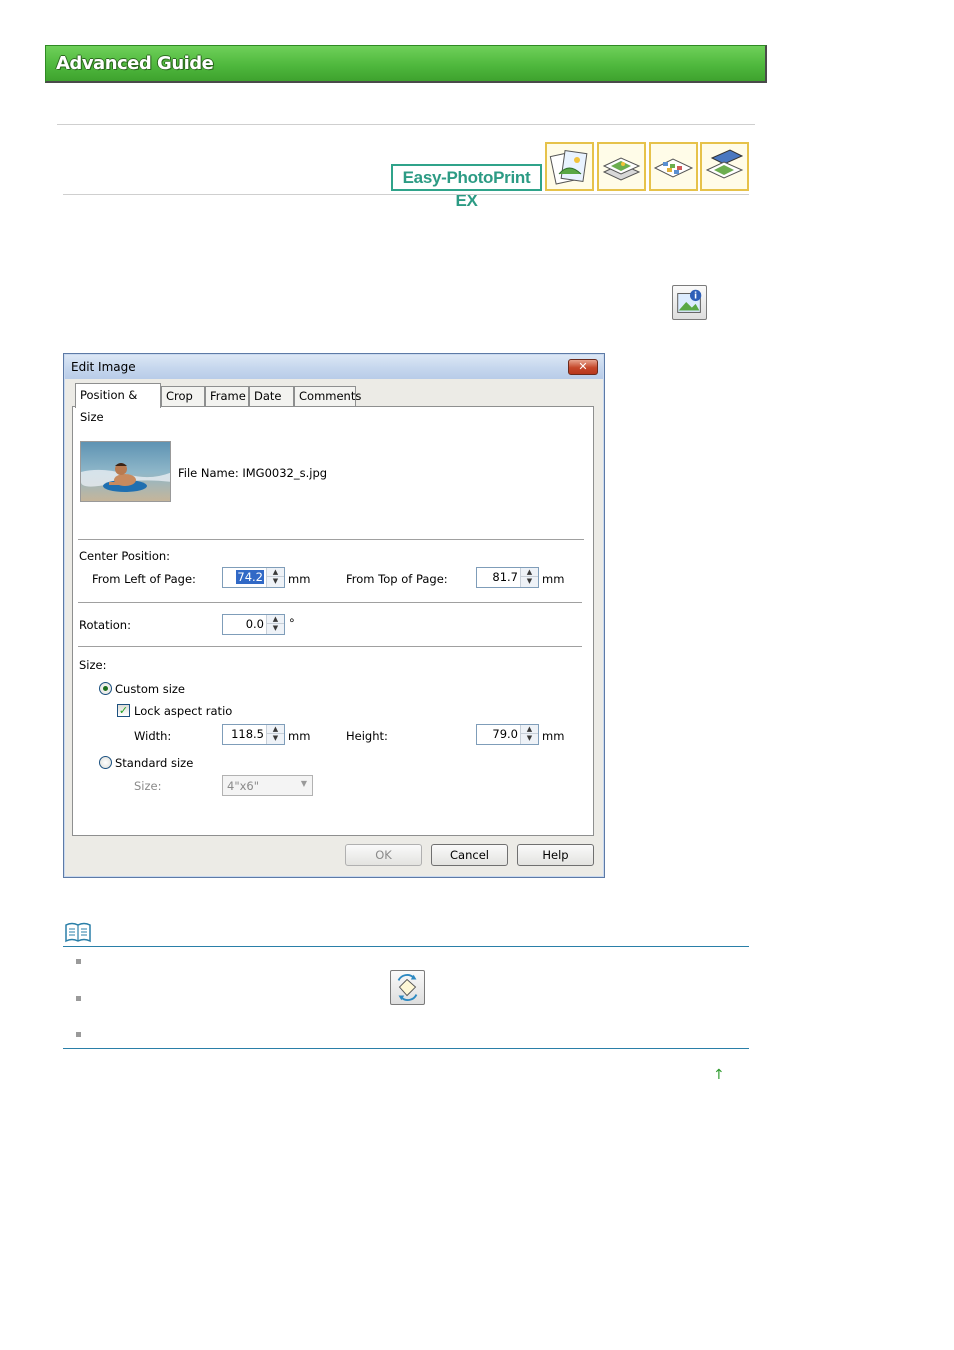  Describe the element at coordinates (529, 729) in the screenshot. I see `height-up-icon: ▲` at that location.